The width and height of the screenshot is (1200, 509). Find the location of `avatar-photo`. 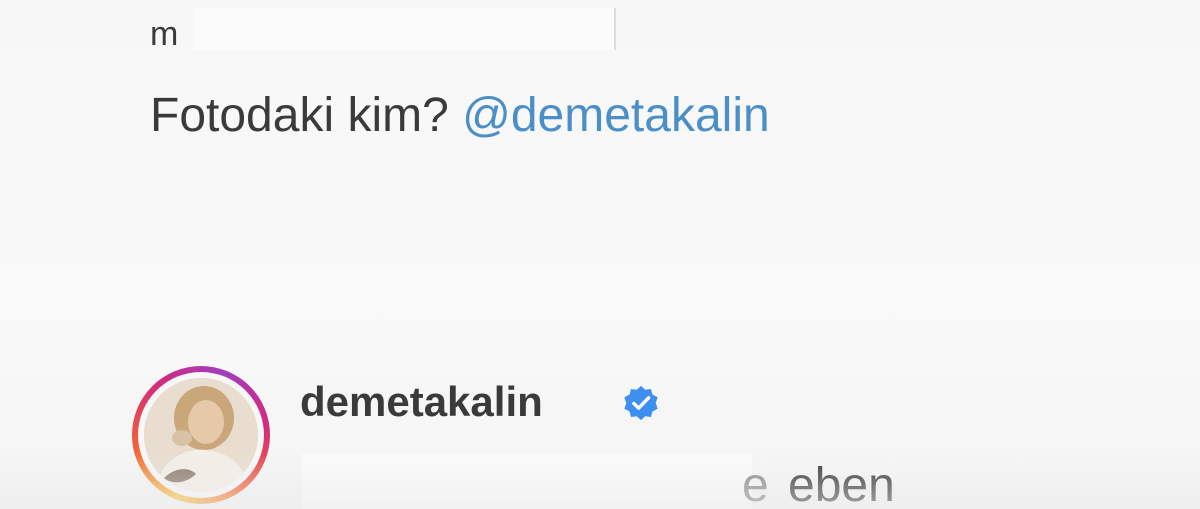

avatar-photo is located at coordinates (201, 435).